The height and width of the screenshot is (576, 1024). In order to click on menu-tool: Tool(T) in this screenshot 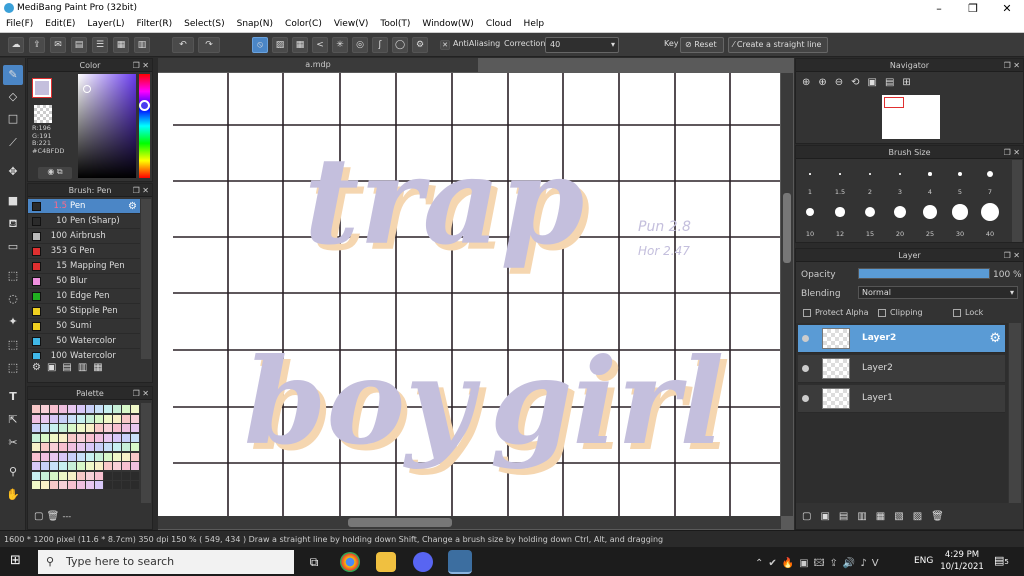, I will do `click(395, 23)`.